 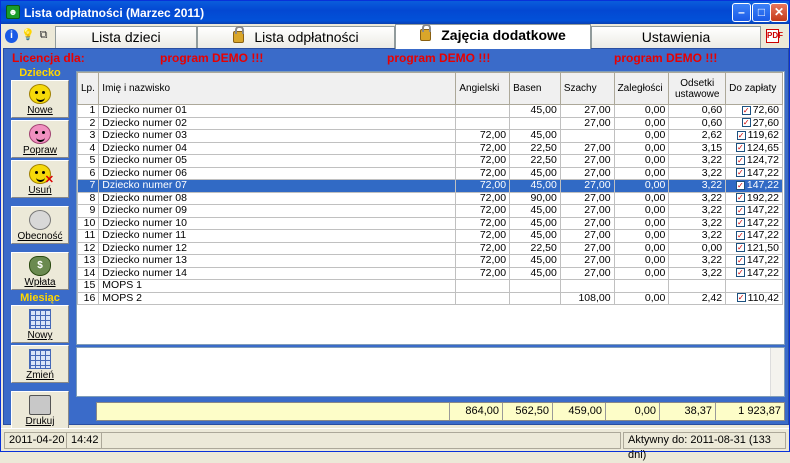 What do you see at coordinates (296, 37) in the screenshot?
I see `tab-lista-odplatnosci: Lista odpłatności` at bounding box center [296, 37].